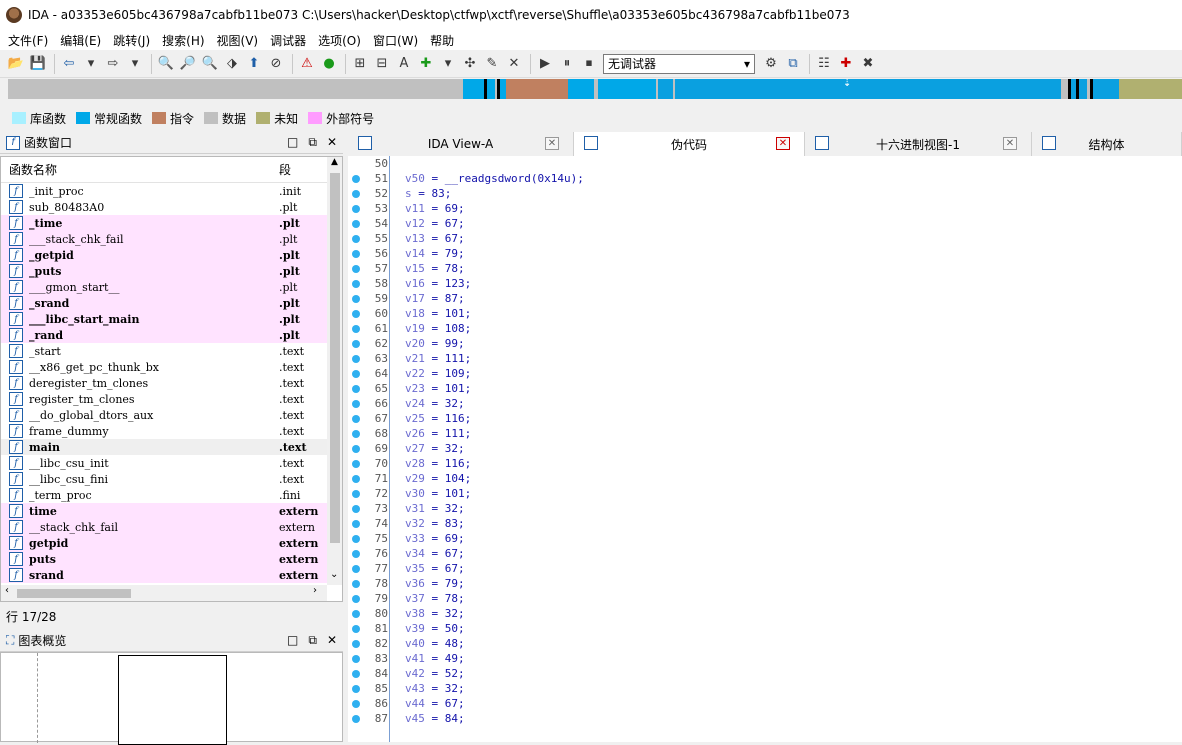 The height and width of the screenshot is (745, 1182). Describe the element at coordinates (765, 298) in the screenshot. I see `code-line: 59 v17 = 87;` at that location.